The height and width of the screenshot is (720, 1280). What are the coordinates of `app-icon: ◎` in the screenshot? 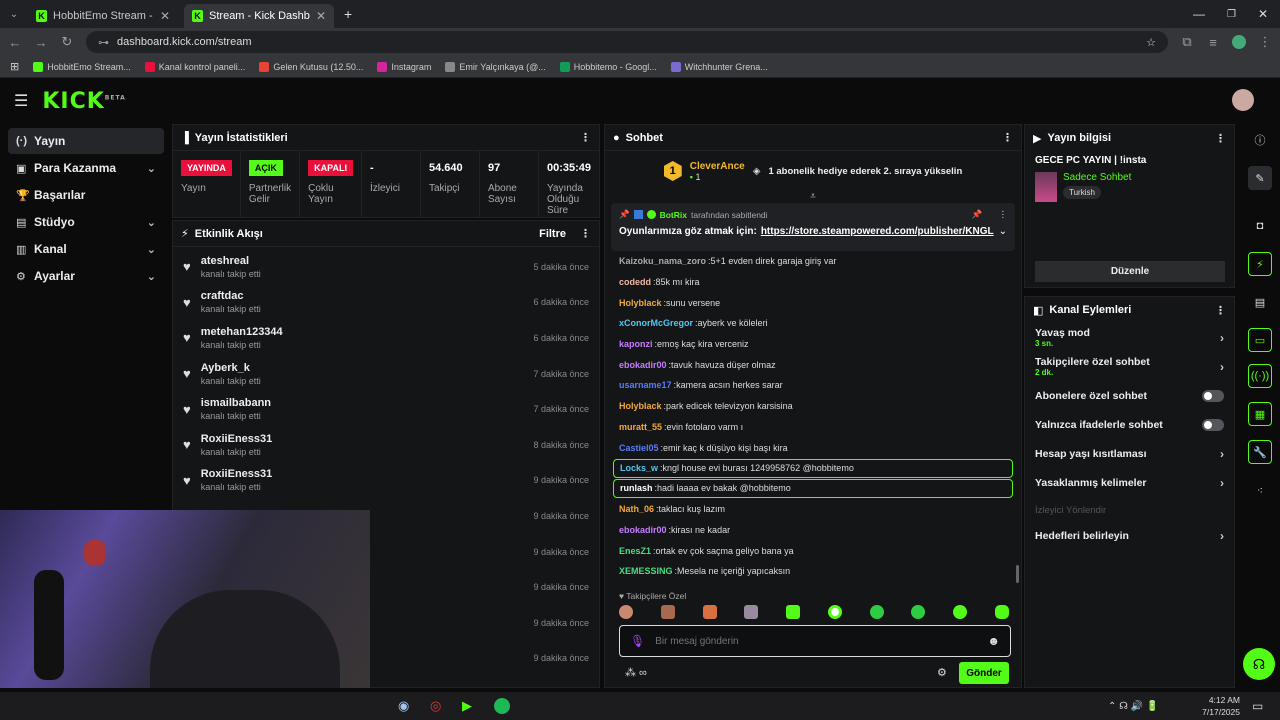 It's located at (435, 706).